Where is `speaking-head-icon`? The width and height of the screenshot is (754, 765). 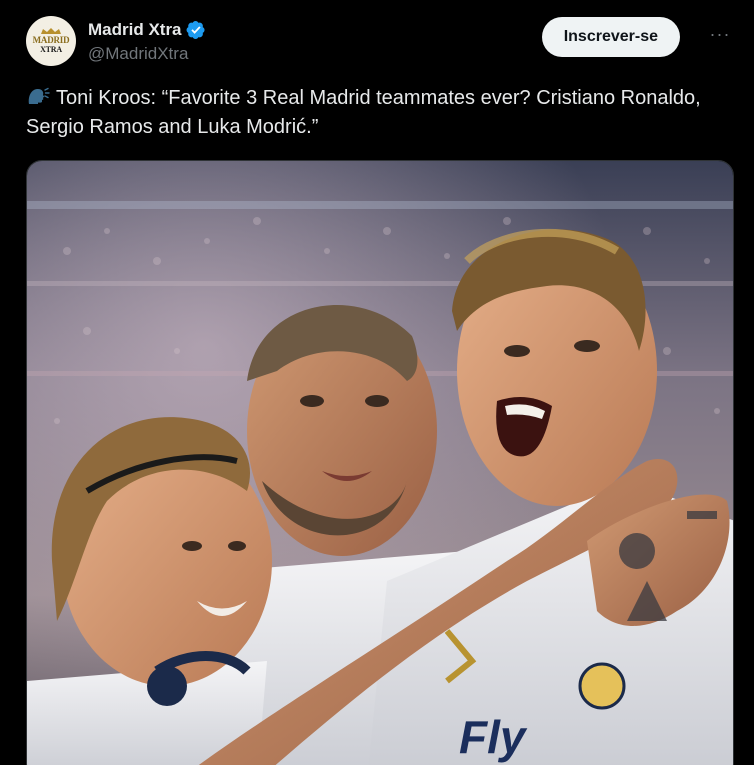
speaking-head-icon is located at coordinates (39, 95).